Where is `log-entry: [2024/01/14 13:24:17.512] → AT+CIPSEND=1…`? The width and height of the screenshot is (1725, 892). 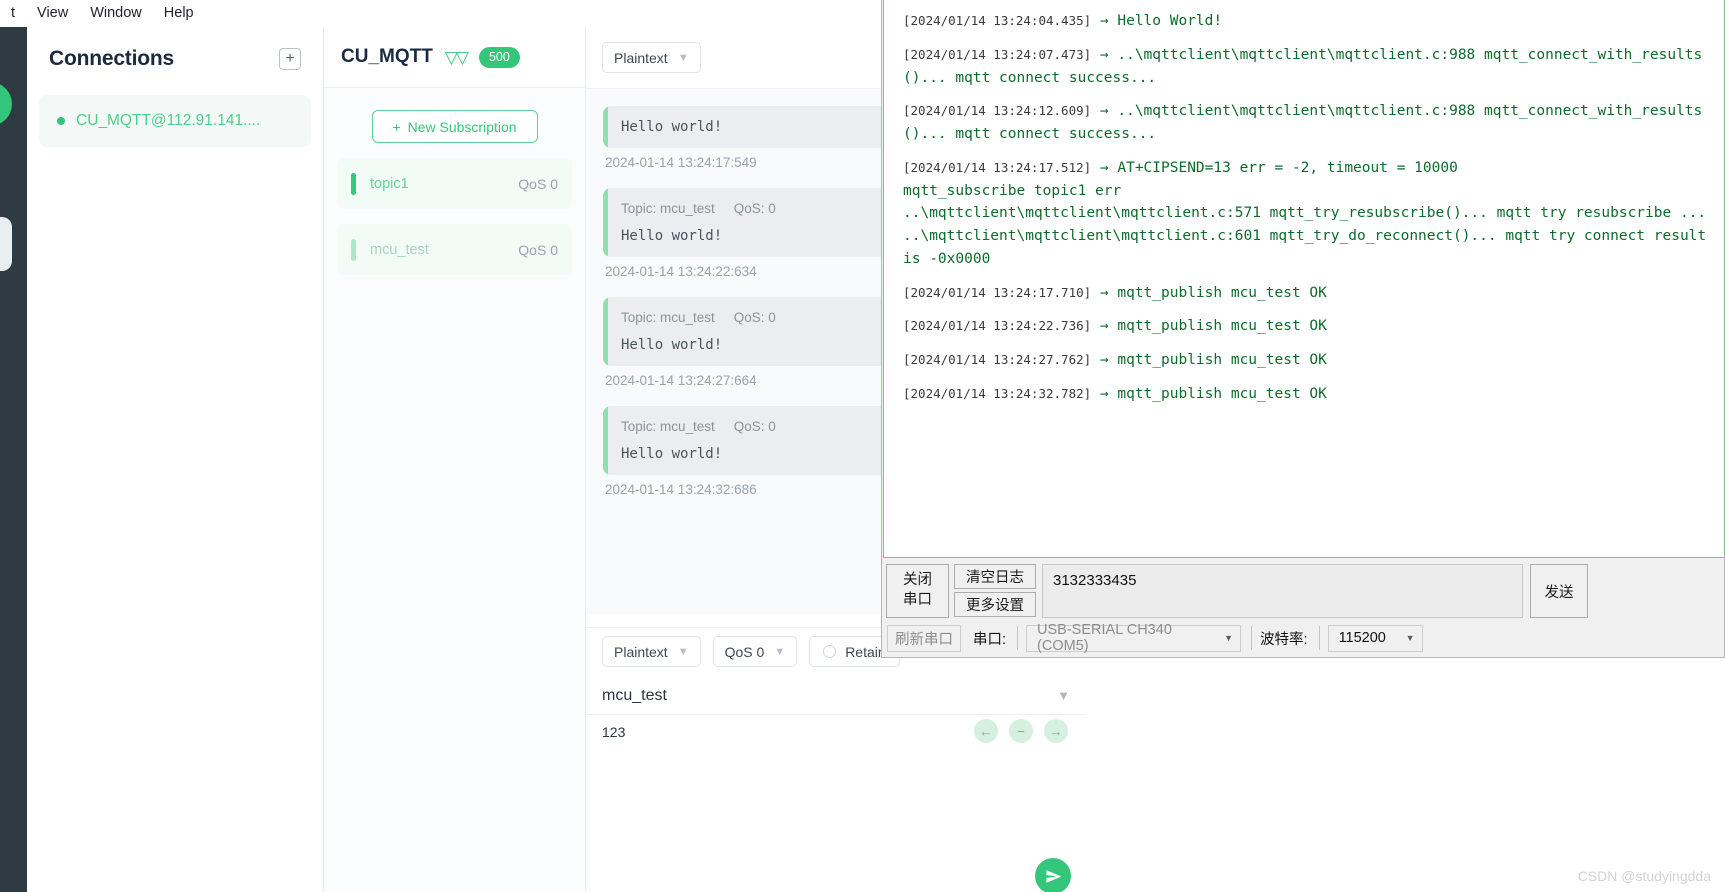
log-entry: [2024/01/14 13:24:17.512] → AT+CIPSEND=1… is located at coordinates (1306, 214).